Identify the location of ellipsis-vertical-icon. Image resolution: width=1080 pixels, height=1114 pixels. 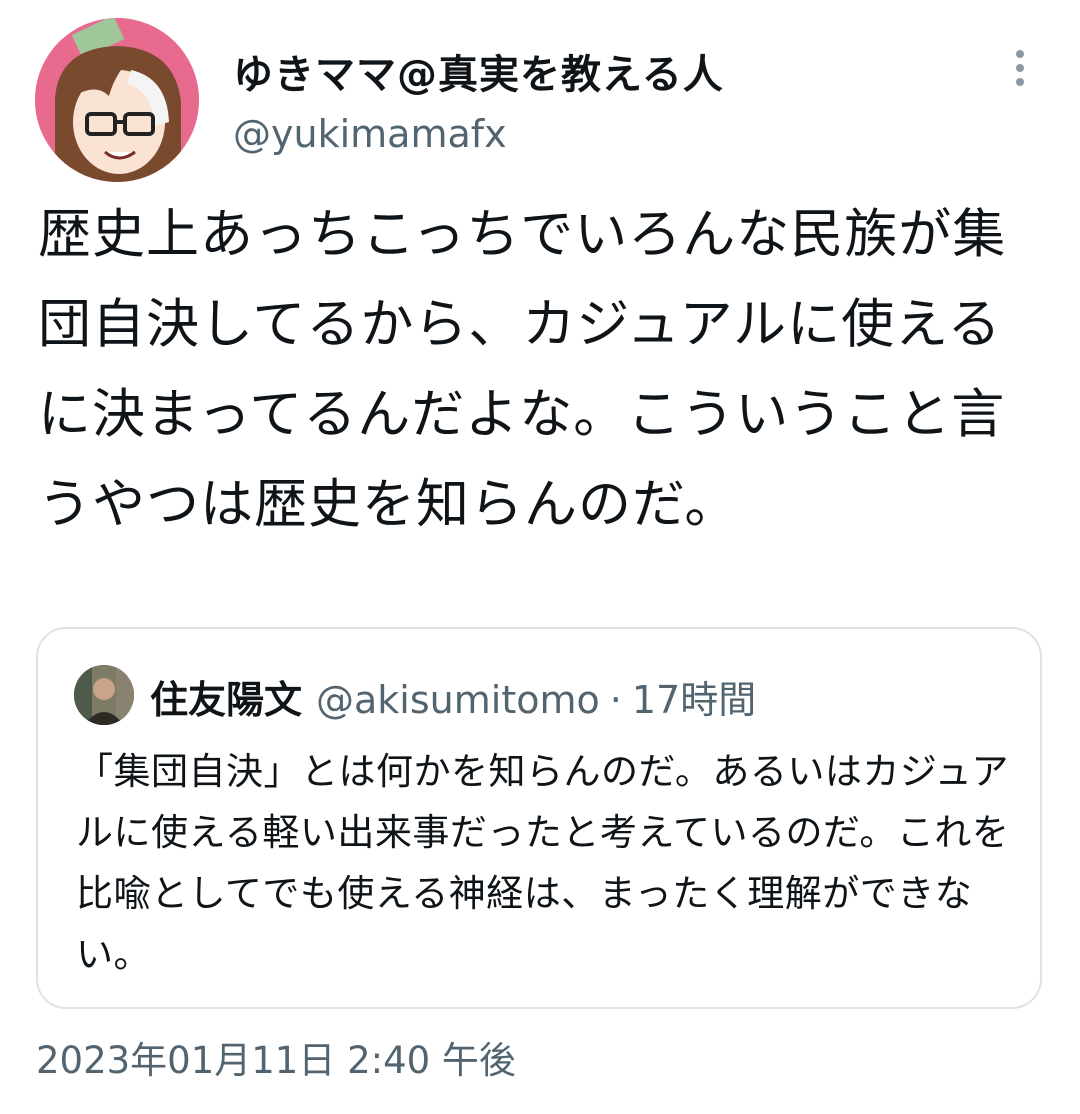
(1020, 54).